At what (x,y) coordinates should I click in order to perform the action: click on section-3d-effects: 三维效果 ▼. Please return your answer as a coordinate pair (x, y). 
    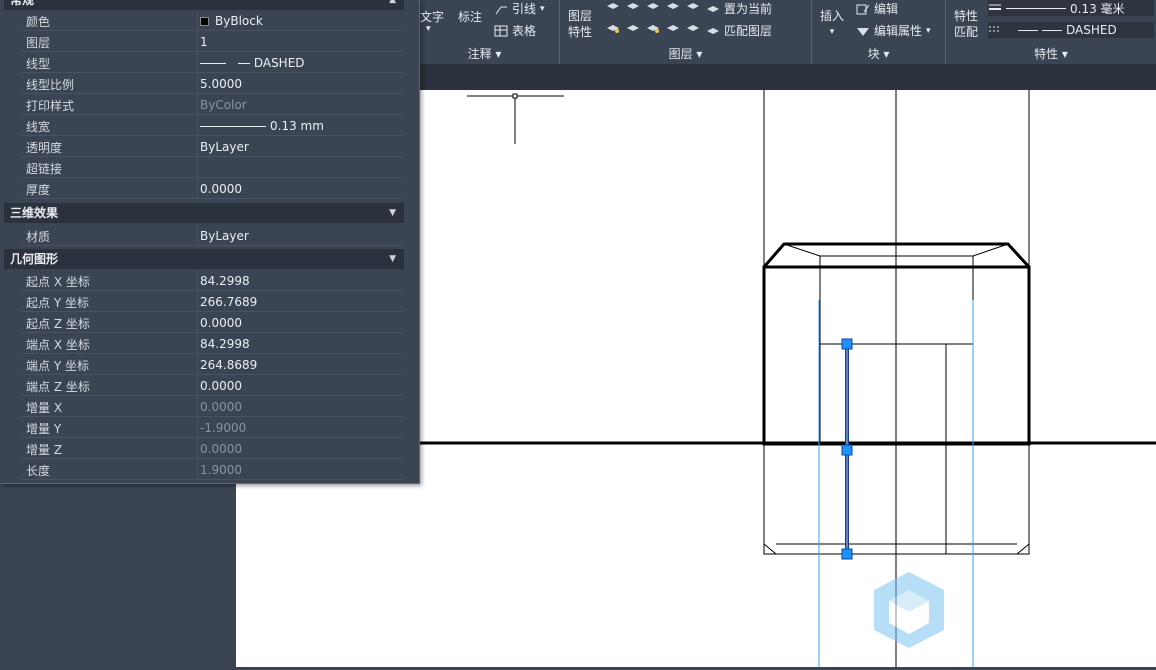
    Looking at the image, I should click on (204, 213).